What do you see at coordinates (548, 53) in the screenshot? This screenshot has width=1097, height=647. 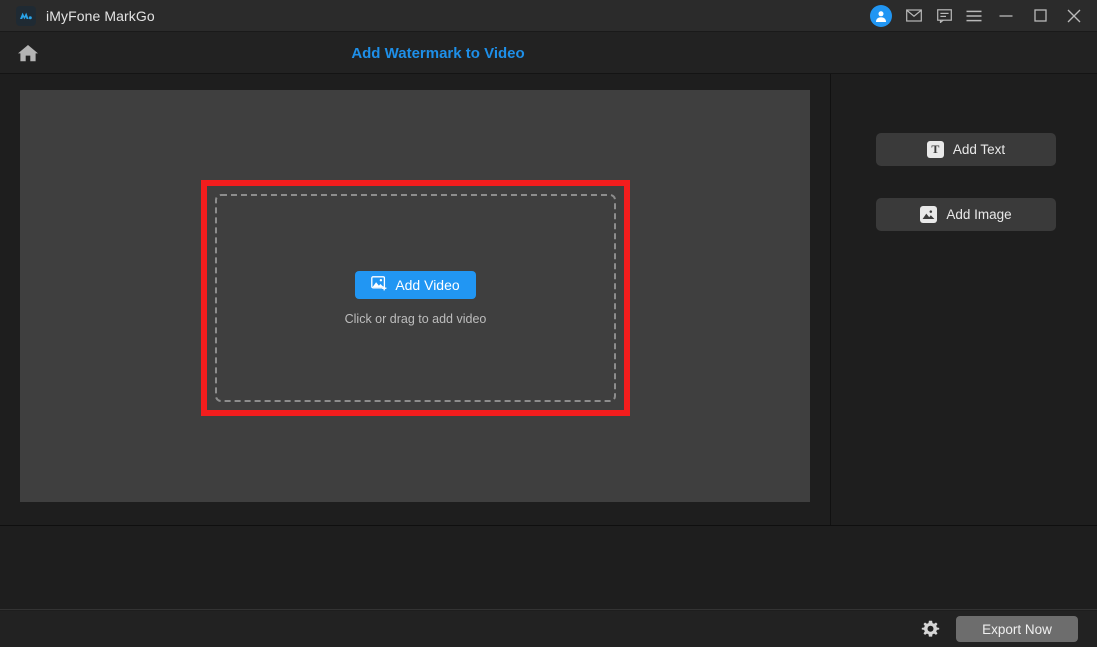 I see `page-header-bar: Add Watermark to Video` at bounding box center [548, 53].